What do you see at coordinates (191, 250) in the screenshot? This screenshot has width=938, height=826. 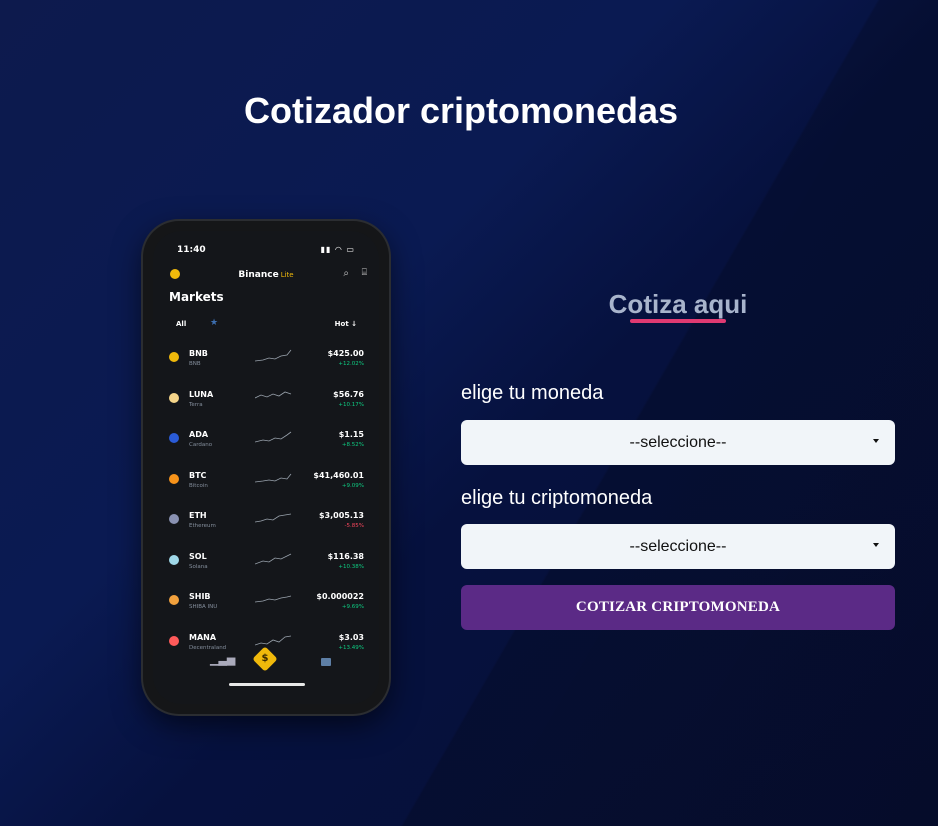 I see `status-time: 11:40` at bounding box center [191, 250].